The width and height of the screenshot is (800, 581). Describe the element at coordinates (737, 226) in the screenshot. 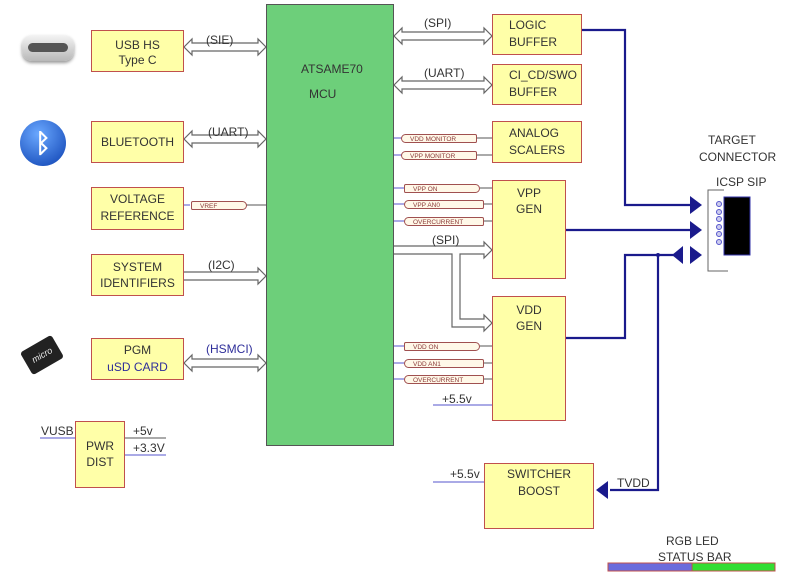

I see `icsp-connector` at that location.